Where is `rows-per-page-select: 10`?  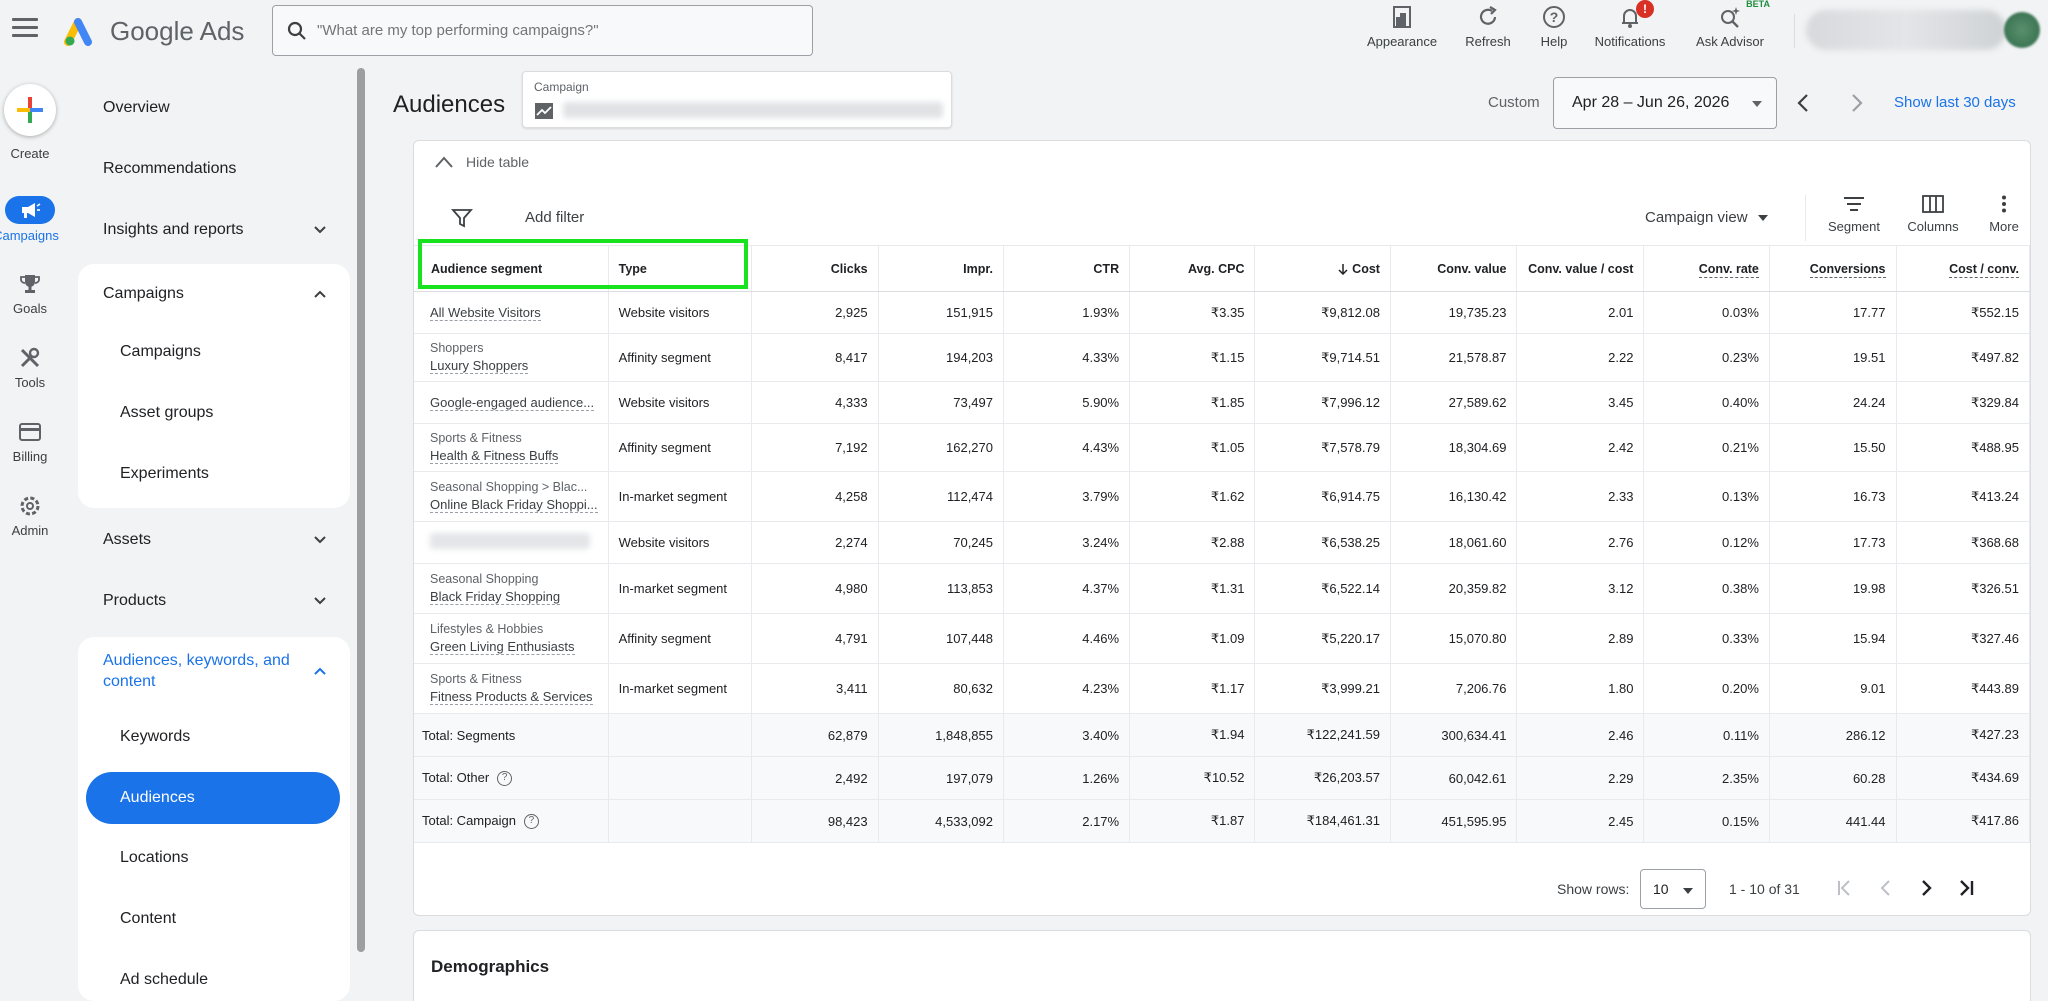
rows-per-page-select: 10 is located at coordinates (1673, 889).